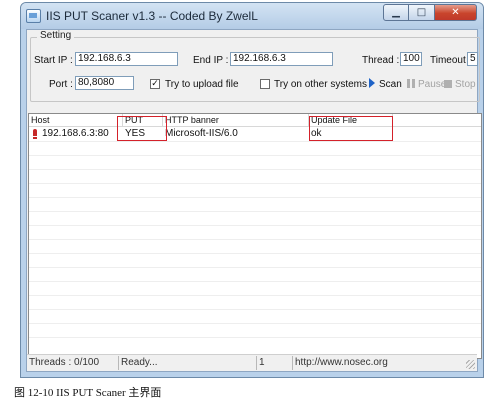 The width and height of the screenshot is (503, 402). What do you see at coordinates (390, 84) in the screenshot?
I see `scan-button: Scan` at bounding box center [390, 84].